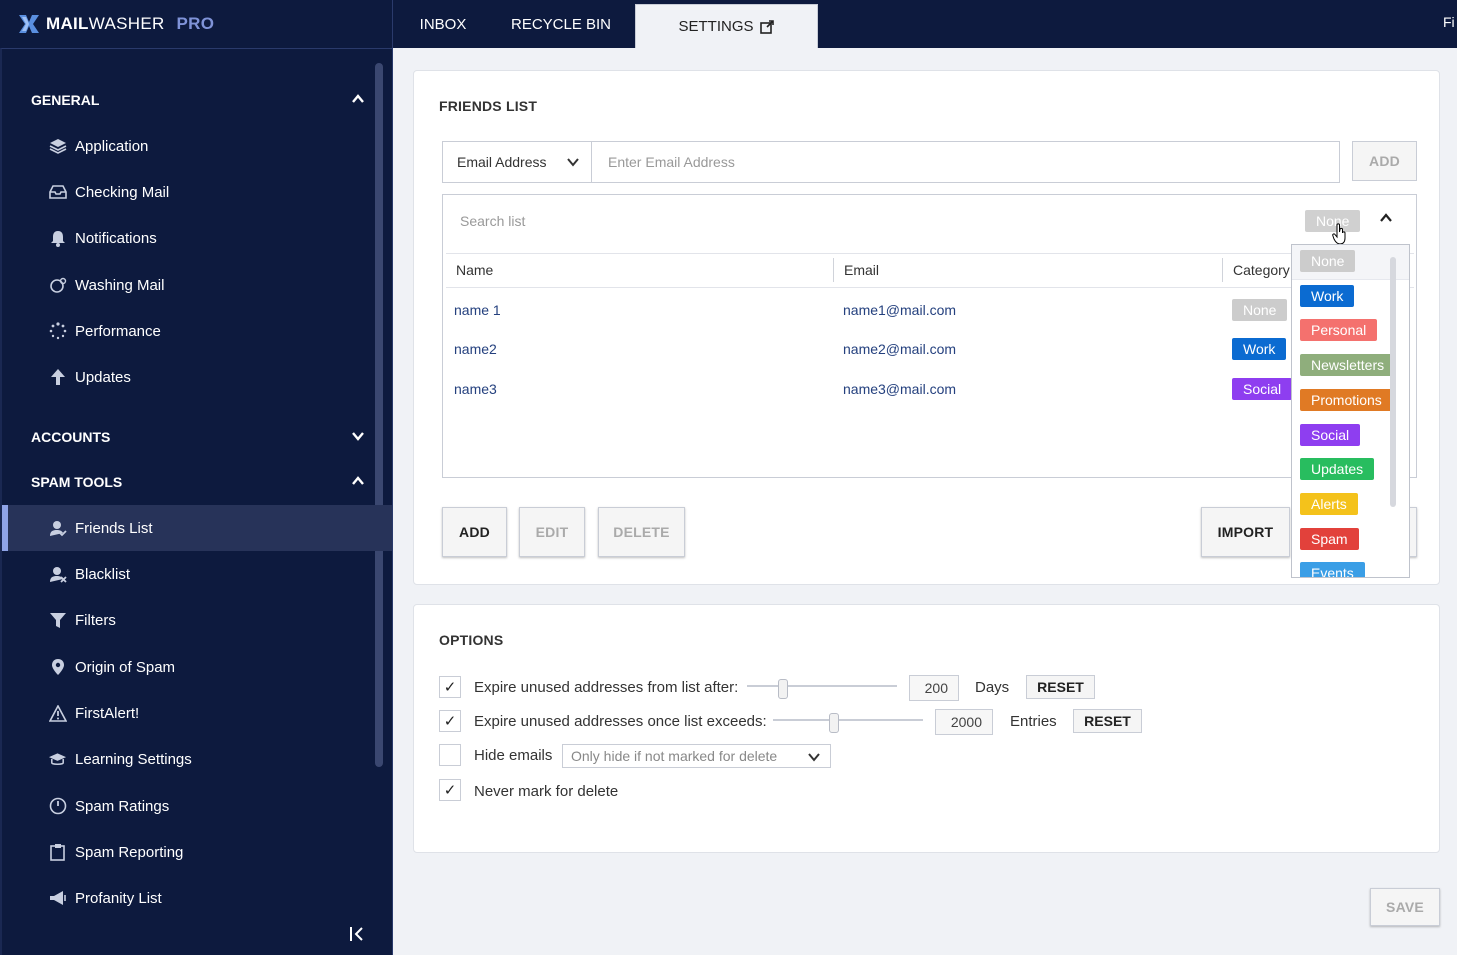 The height and width of the screenshot is (955, 1457). I want to click on category-option-social: Social, so click(1330, 434).